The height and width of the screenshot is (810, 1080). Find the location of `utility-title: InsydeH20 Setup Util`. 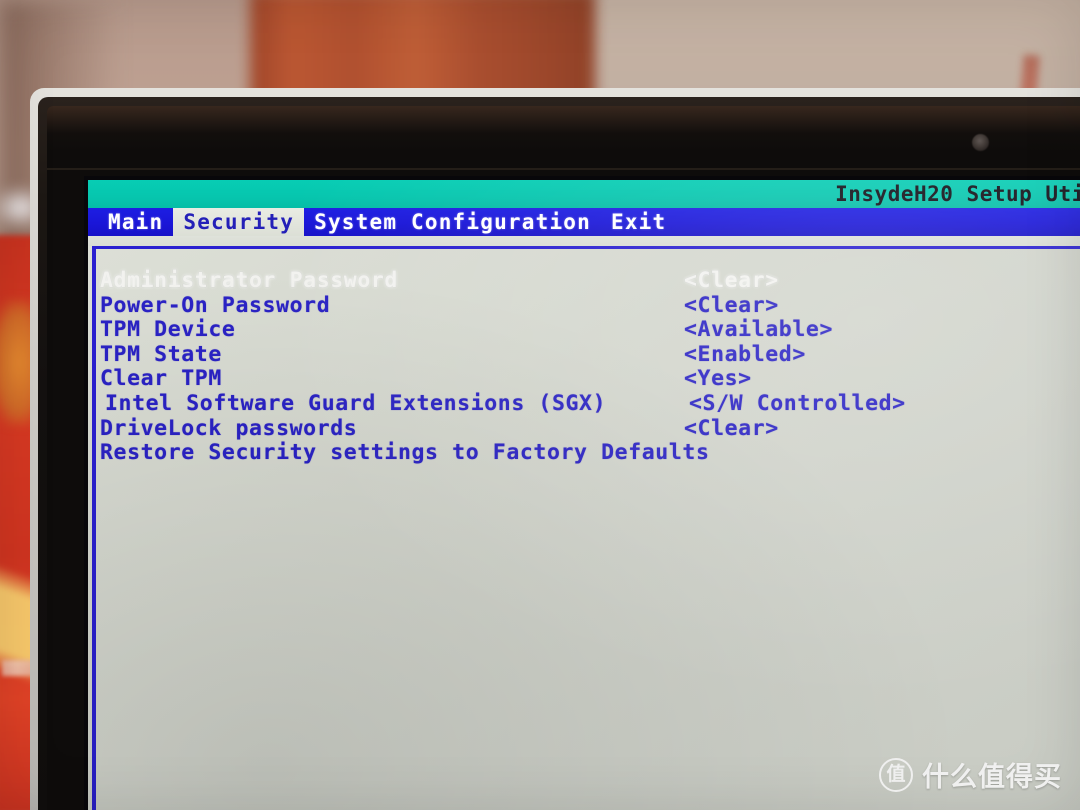

utility-title: InsydeH20 Setup Util is located at coordinates (957, 193).